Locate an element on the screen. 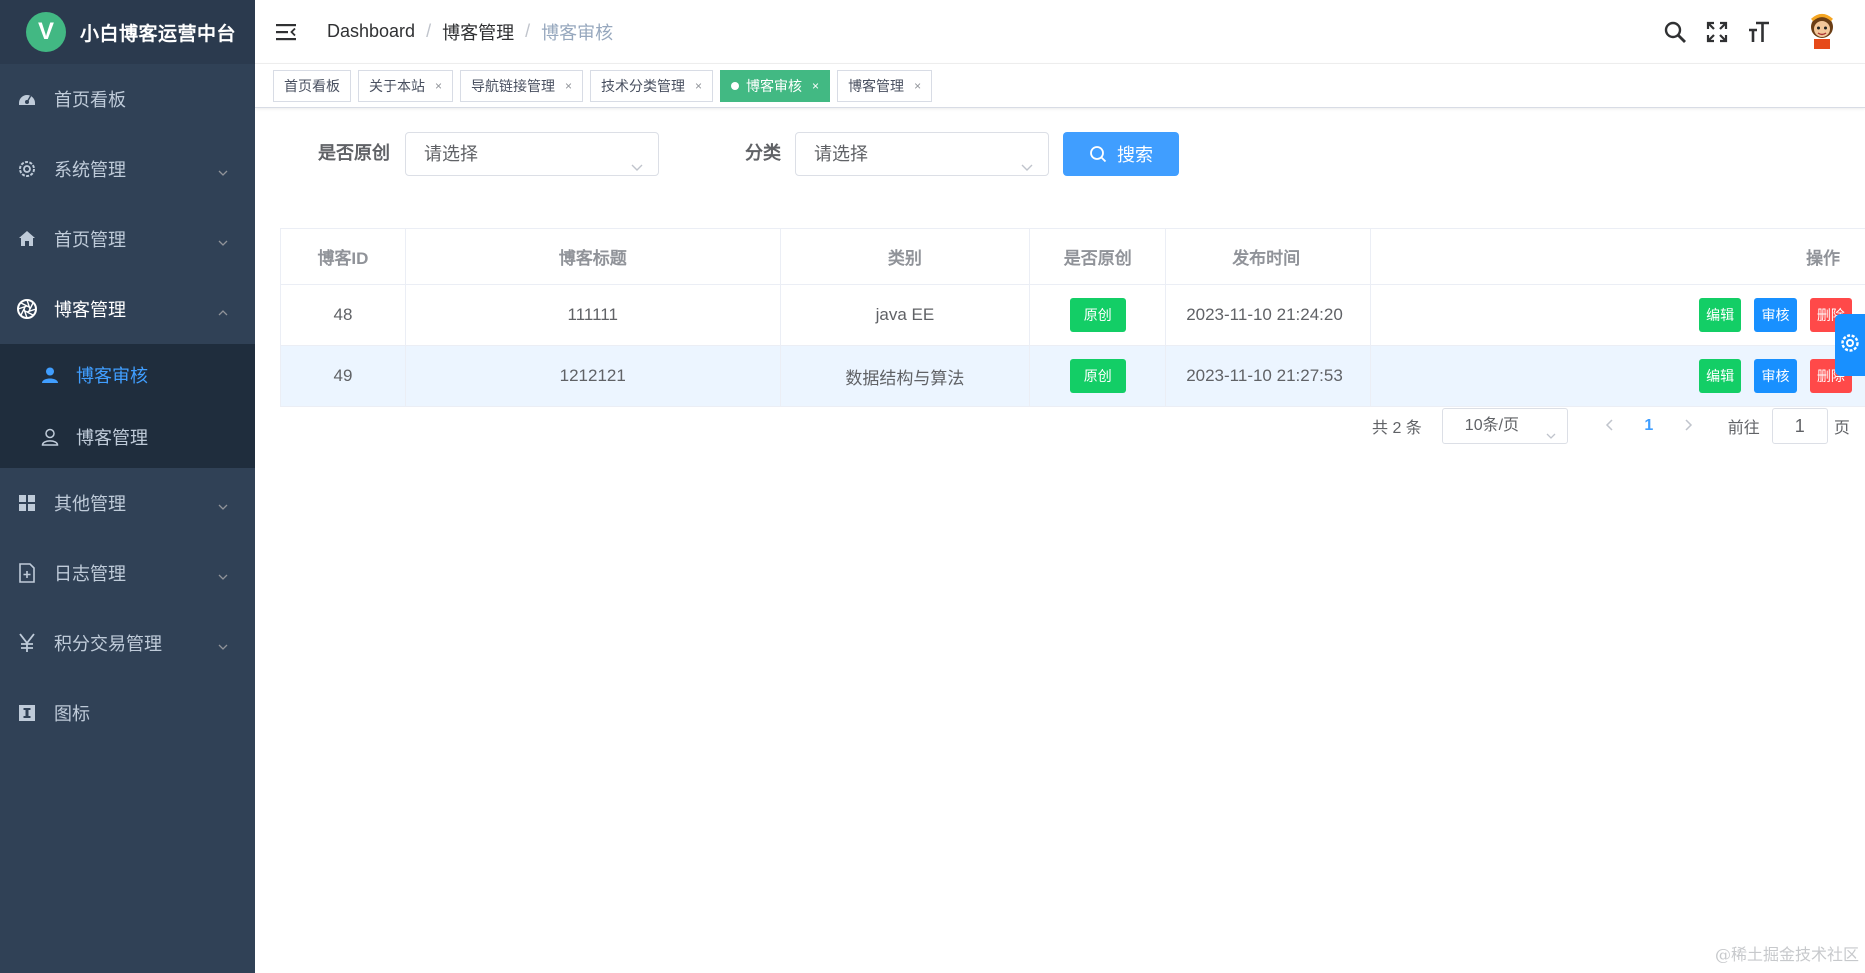 The image size is (1865, 973). blog-submenu: 博客审核 博客管理 is located at coordinates (127, 406).